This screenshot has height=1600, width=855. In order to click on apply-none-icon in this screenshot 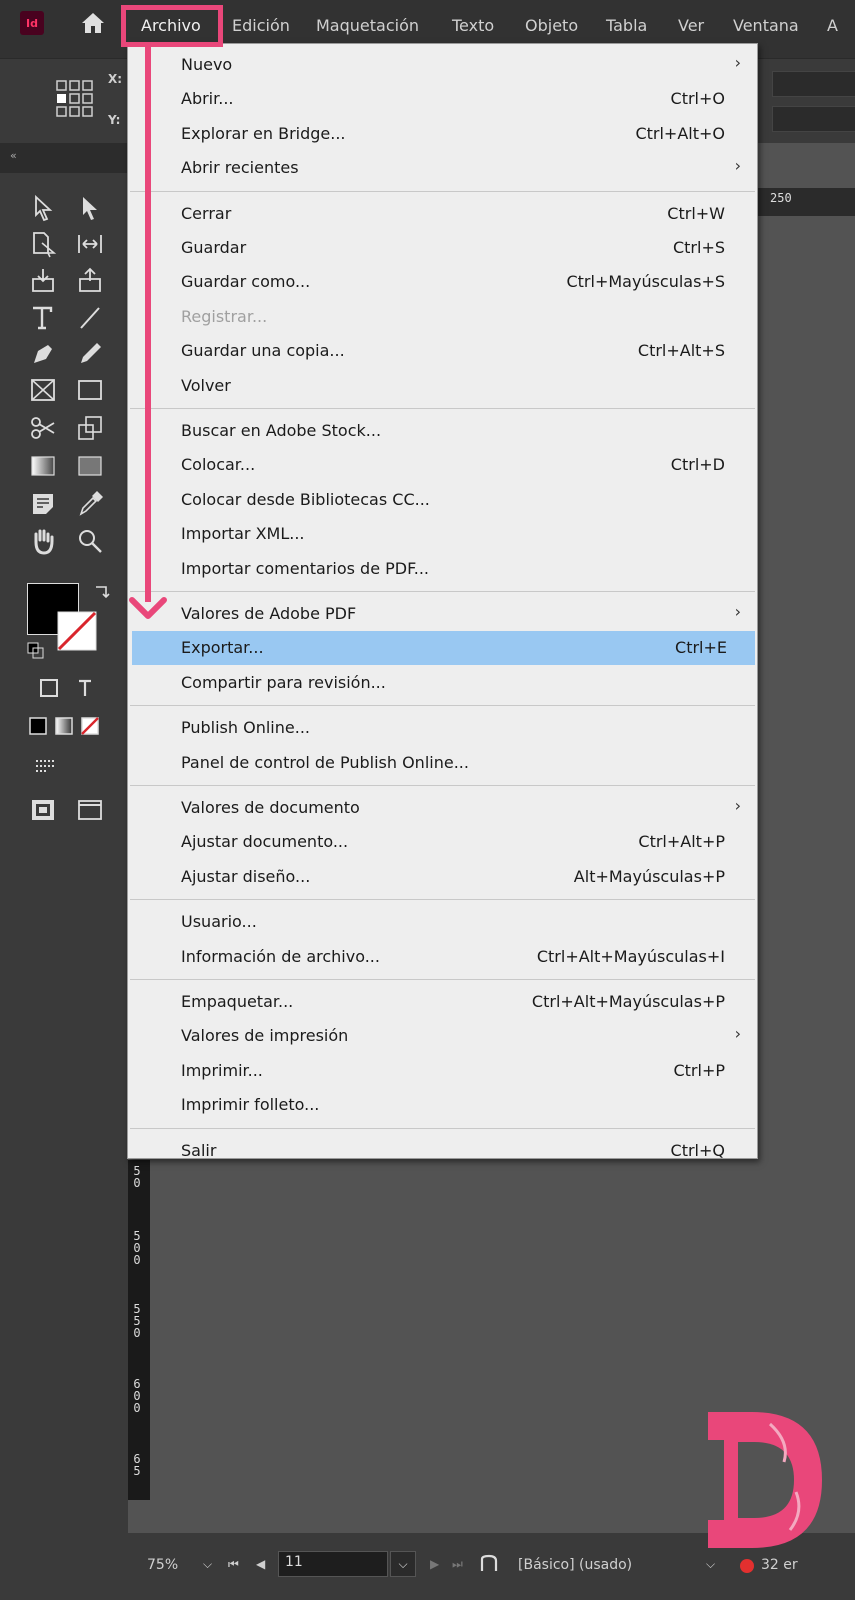, I will do `click(91, 726)`.